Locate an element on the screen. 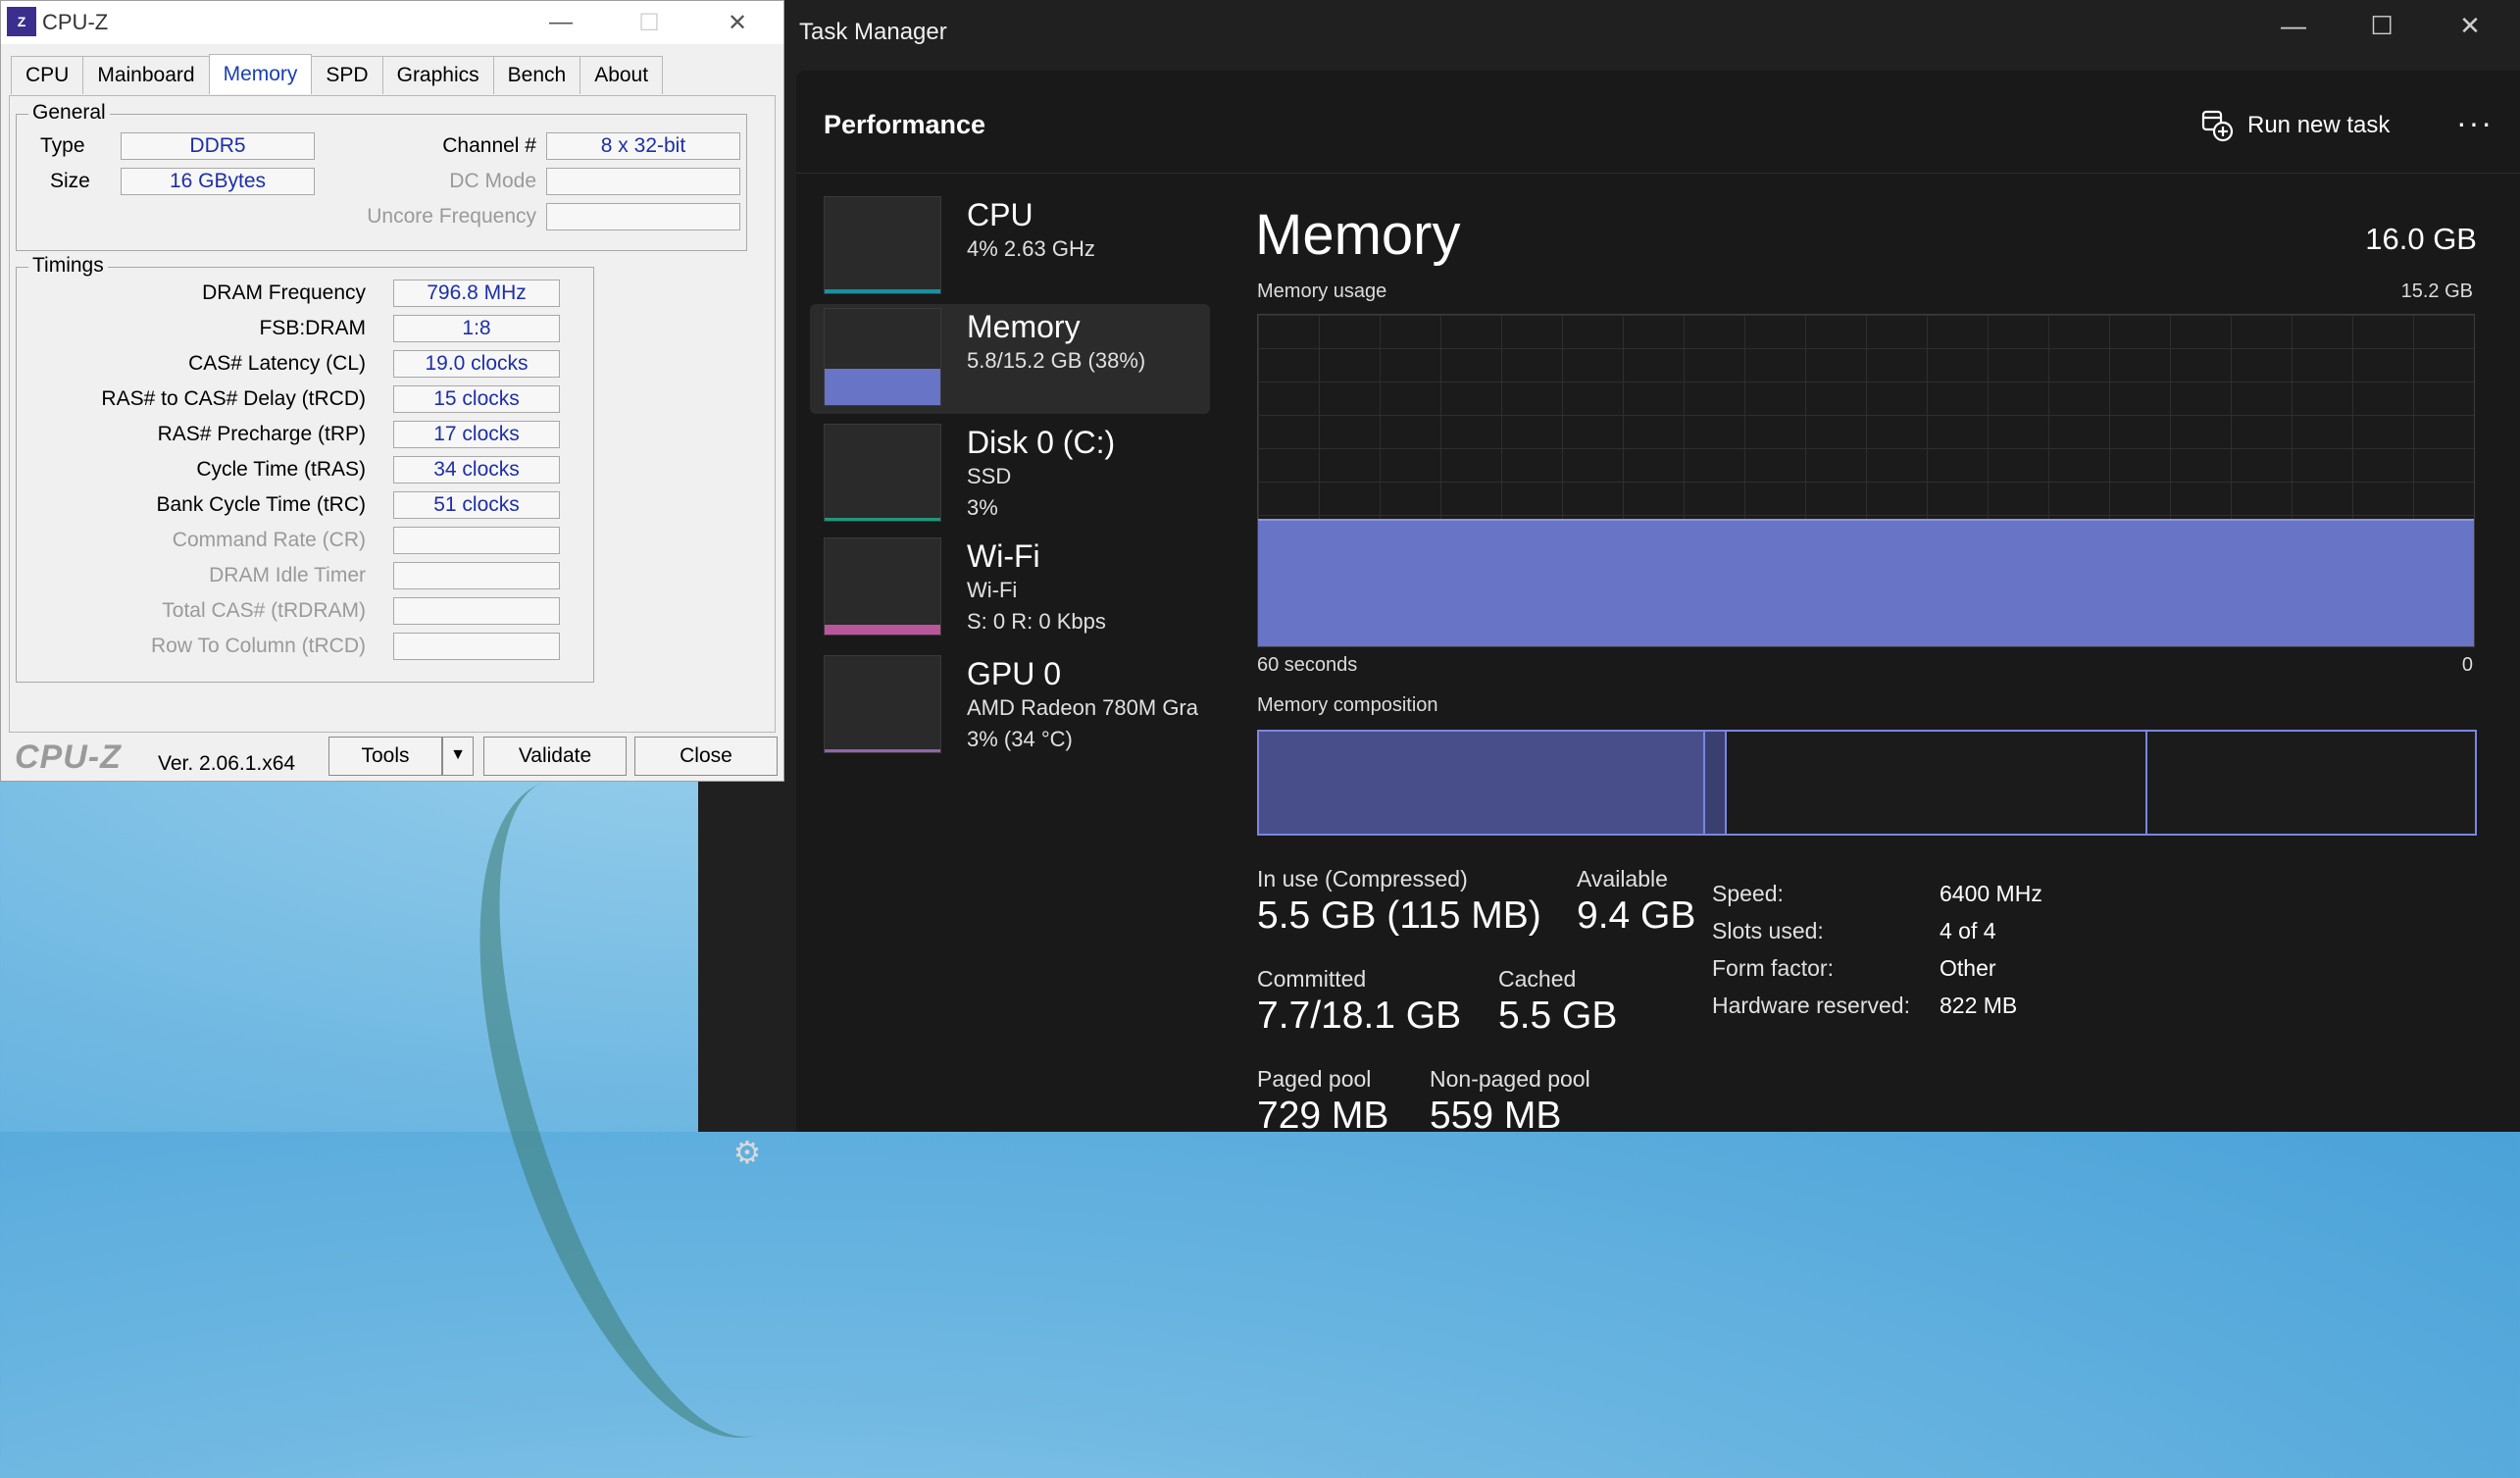 This screenshot has height=1478, width=2520. tools-dropdown-chevron-icon: ▼ is located at coordinates (458, 756).